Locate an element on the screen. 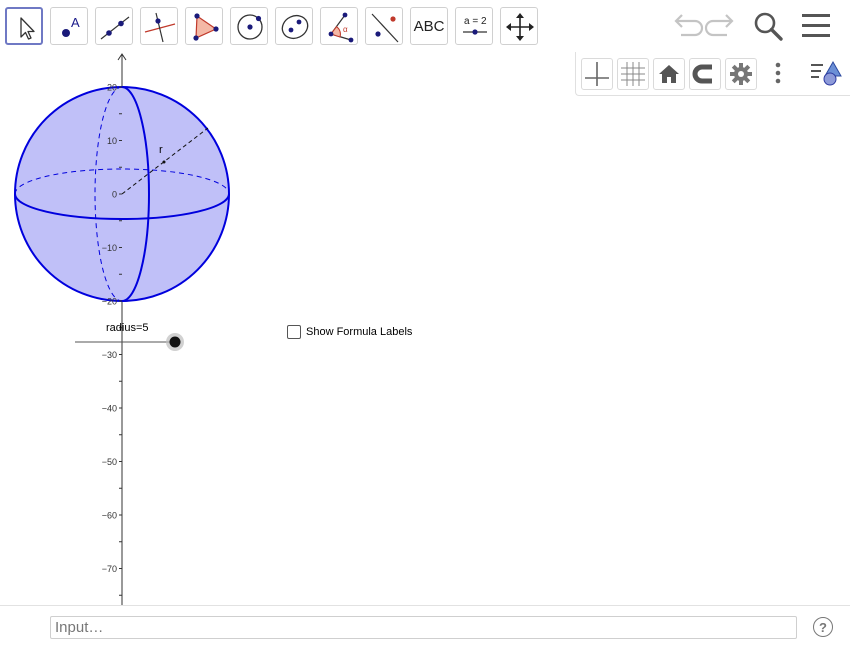 Image resolution: width=850 pixels, height=650 pixels. ellipse-icon is located at coordinates (295, 27).